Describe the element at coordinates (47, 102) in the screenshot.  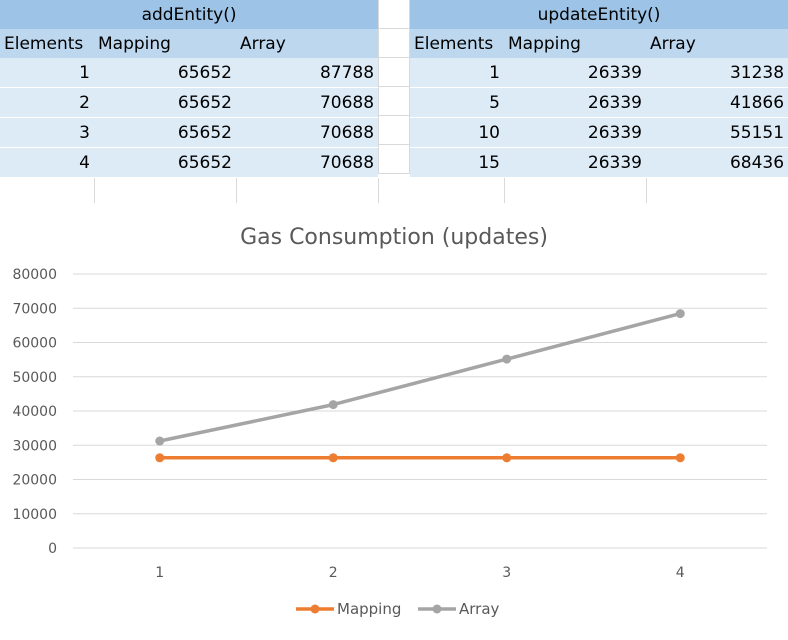
I see `table-cell: 2` at that location.